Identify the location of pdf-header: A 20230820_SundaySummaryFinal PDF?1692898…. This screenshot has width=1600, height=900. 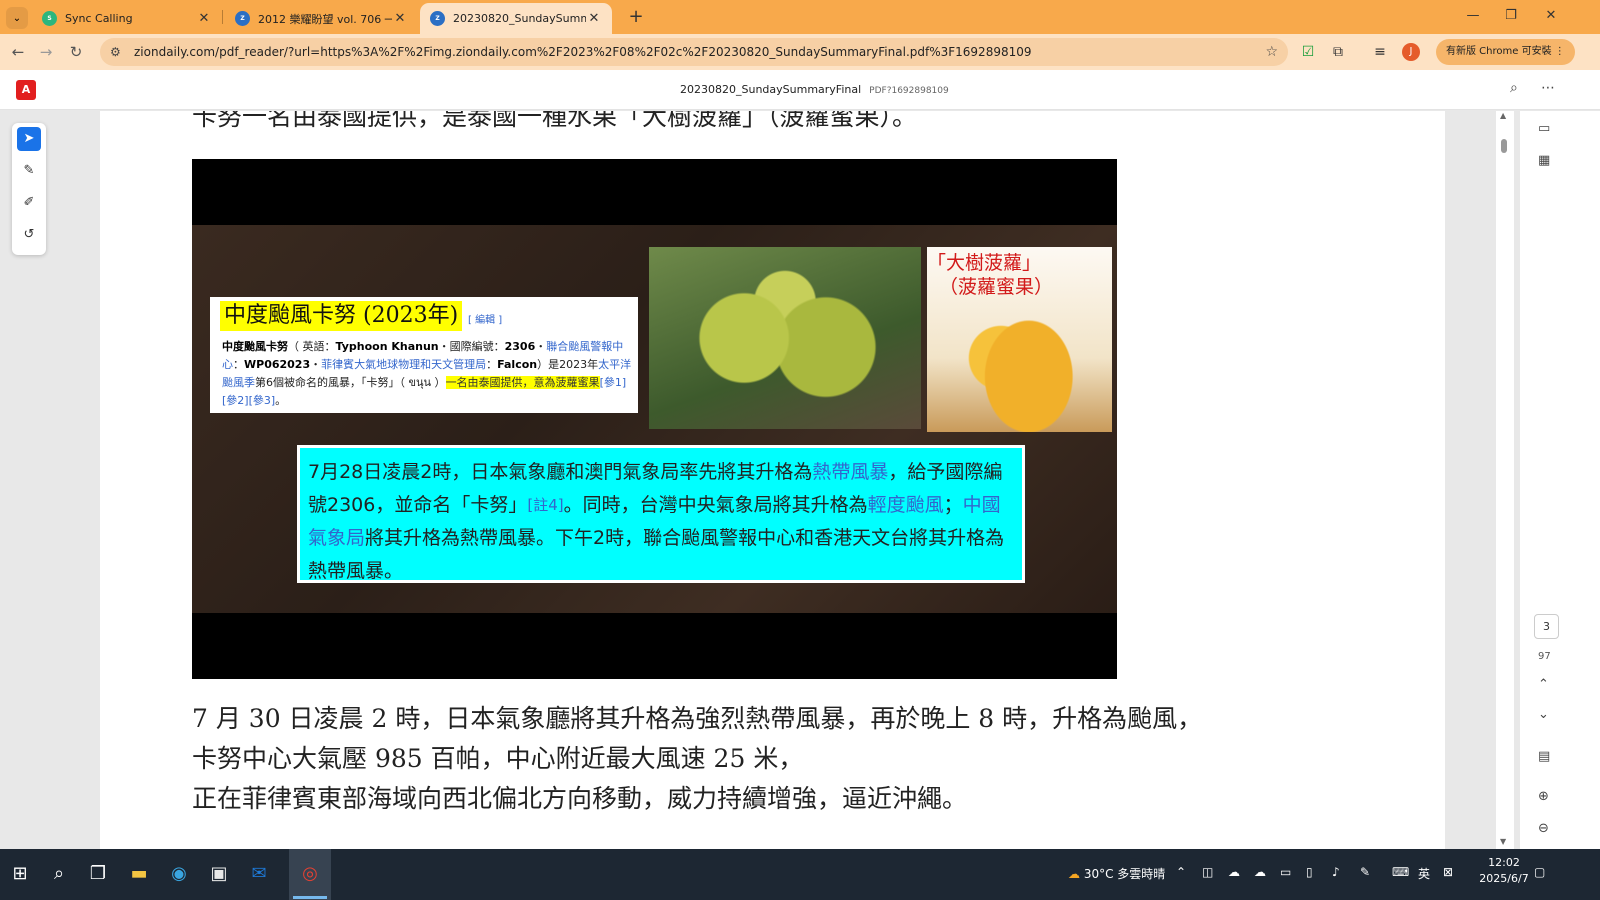
(800, 90).